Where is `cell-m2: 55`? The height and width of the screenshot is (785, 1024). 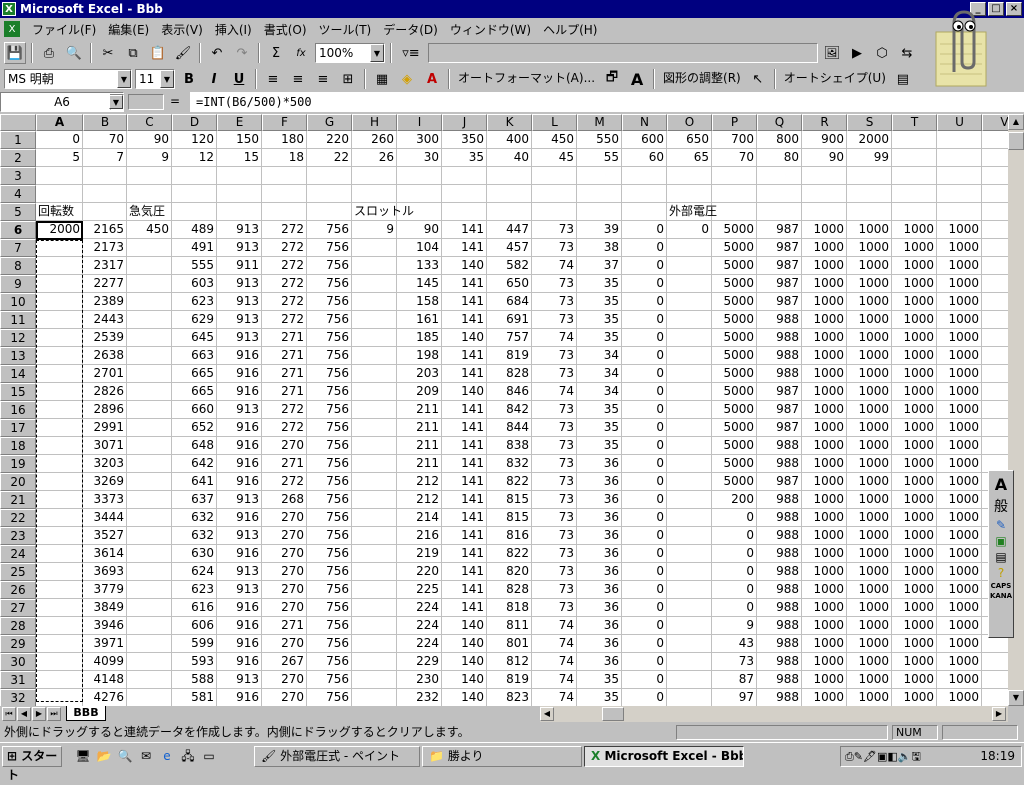
cell-m2: 55 is located at coordinates (599, 158).